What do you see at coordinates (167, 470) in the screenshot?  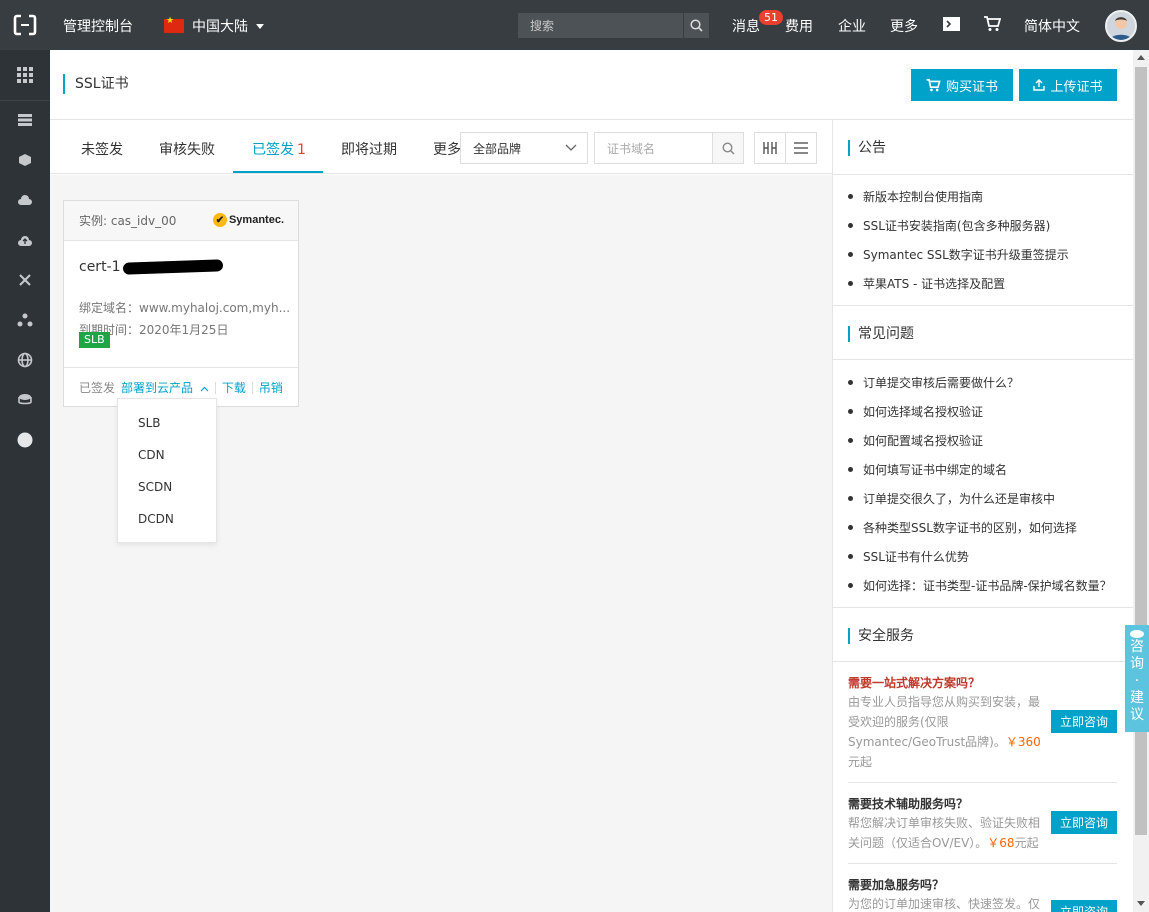 I see `deploy-dropdown-menu: SLB CDN SCDN DCDN` at bounding box center [167, 470].